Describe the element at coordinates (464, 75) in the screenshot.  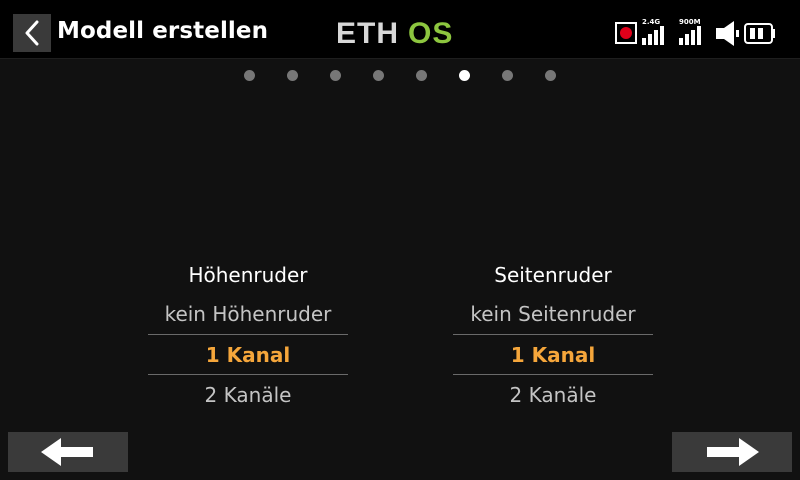
I see `pager-dot-active` at that location.